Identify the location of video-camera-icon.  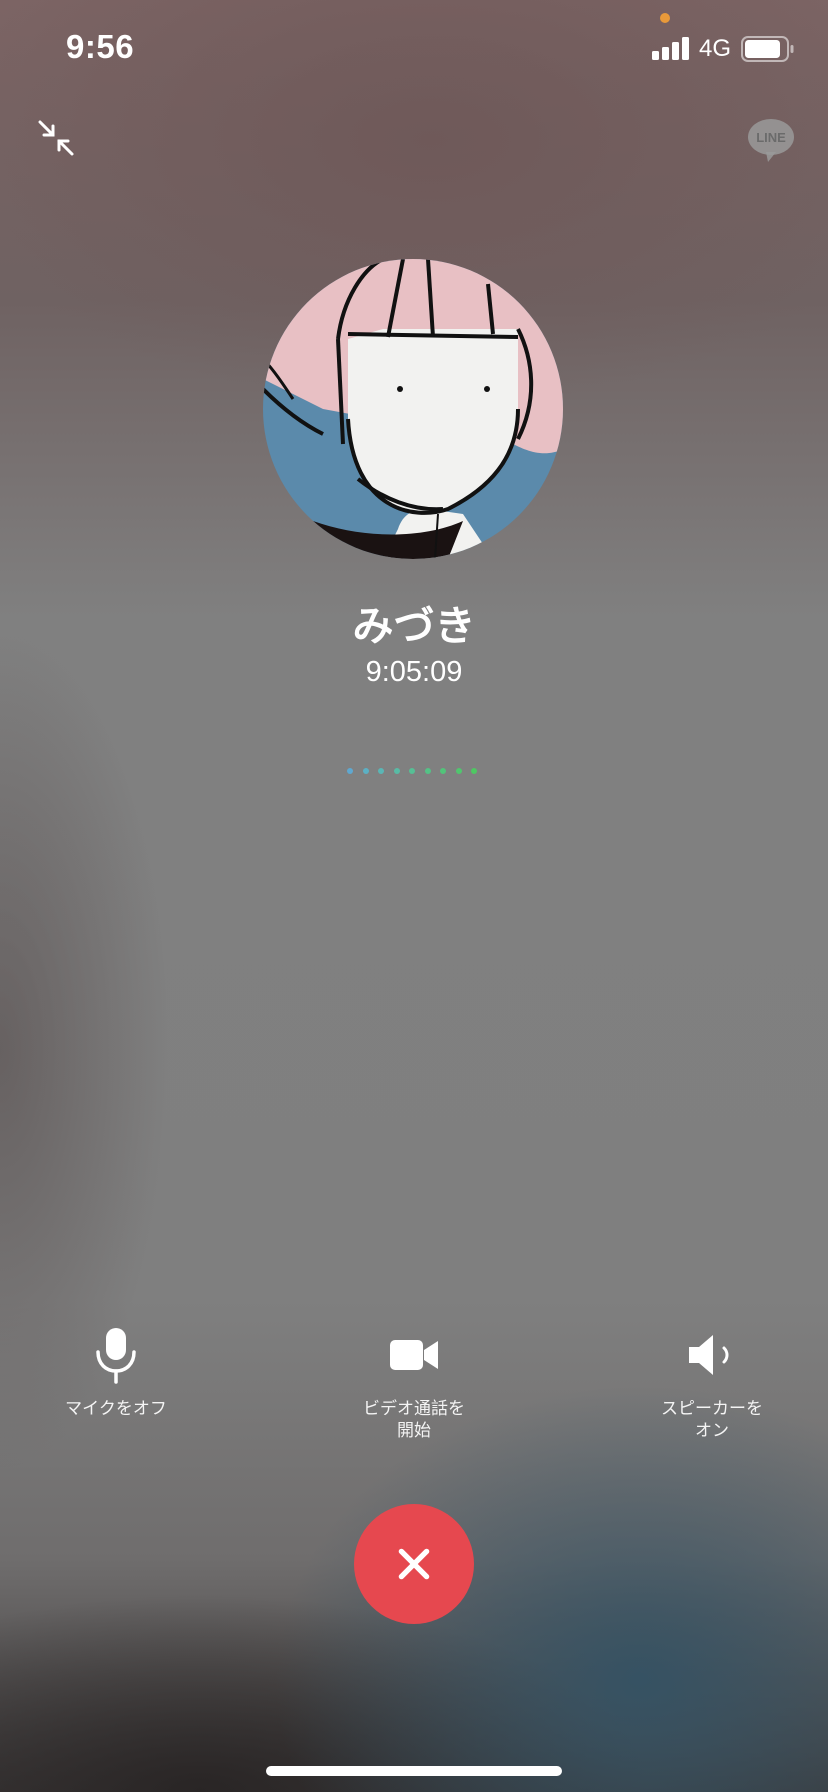
(414, 1355).